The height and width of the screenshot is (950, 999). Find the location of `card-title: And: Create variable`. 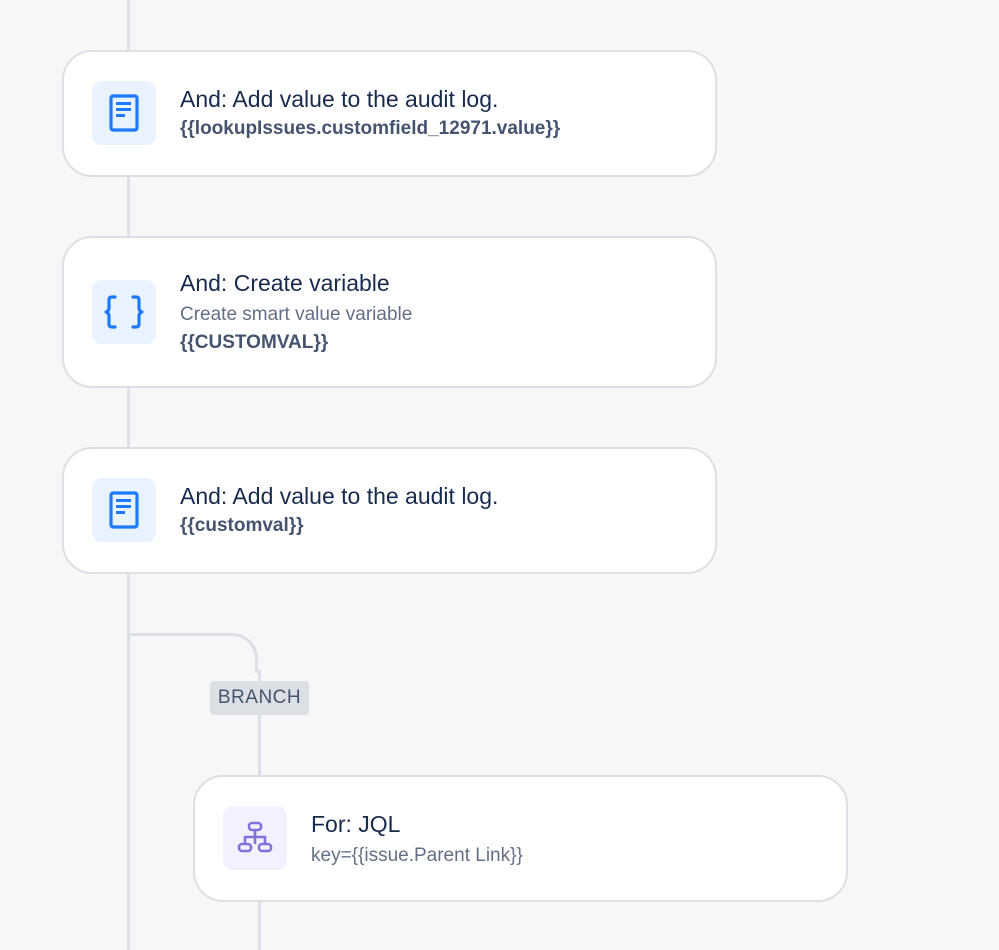

card-title: And: Create variable is located at coordinates (285, 283).